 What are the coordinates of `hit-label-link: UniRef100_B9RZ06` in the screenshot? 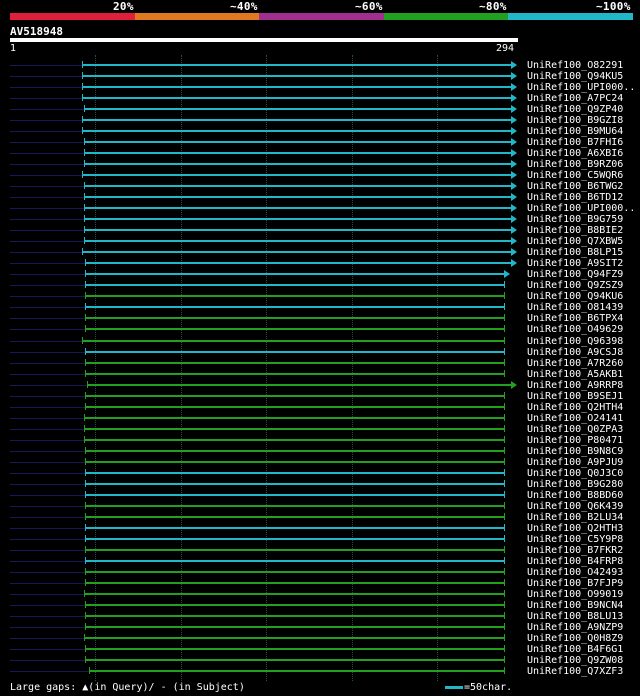 It's located at (575, 164).